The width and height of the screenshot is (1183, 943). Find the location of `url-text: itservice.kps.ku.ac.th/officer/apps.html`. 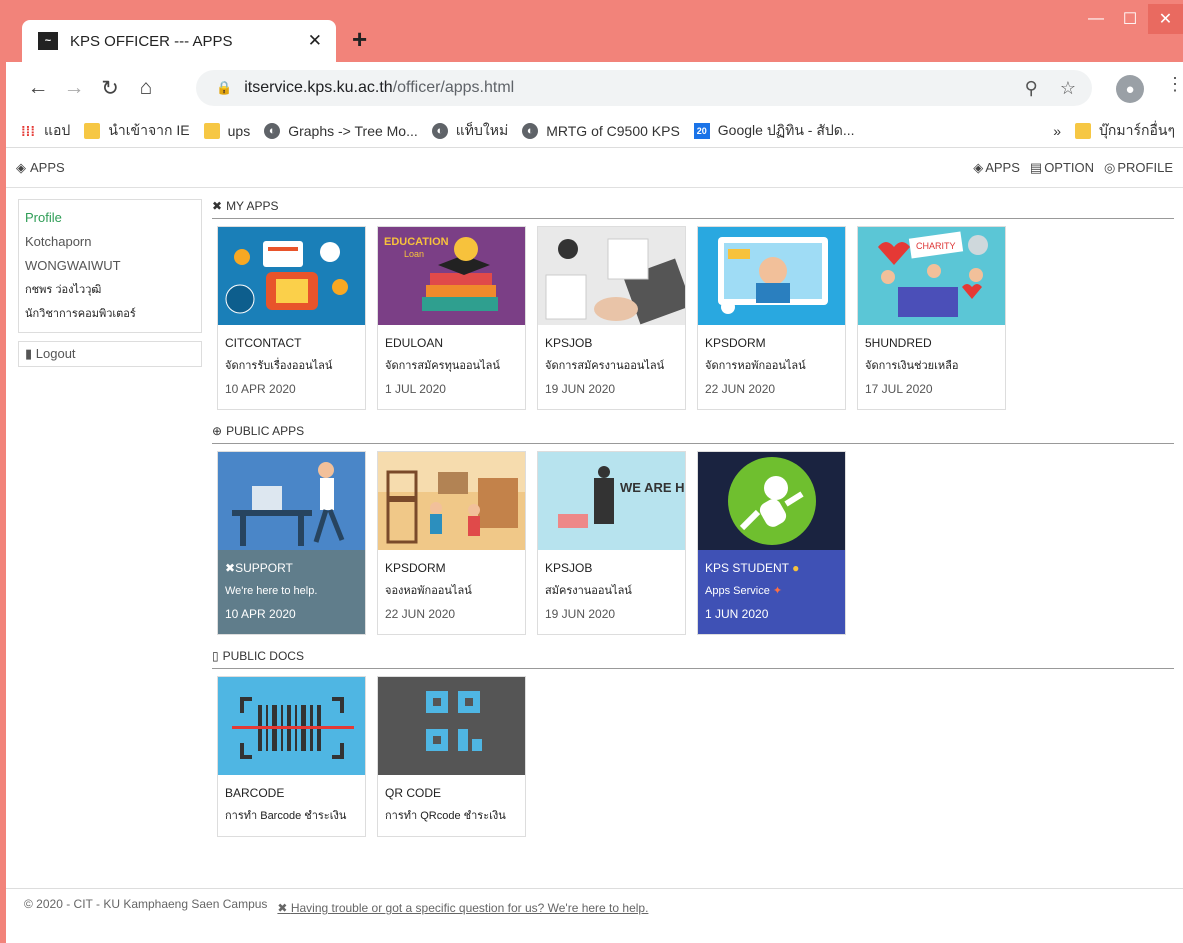

url-text: itservice.kps.ku.ac.th/officer/apps.html is located at coordinates (379, 88).